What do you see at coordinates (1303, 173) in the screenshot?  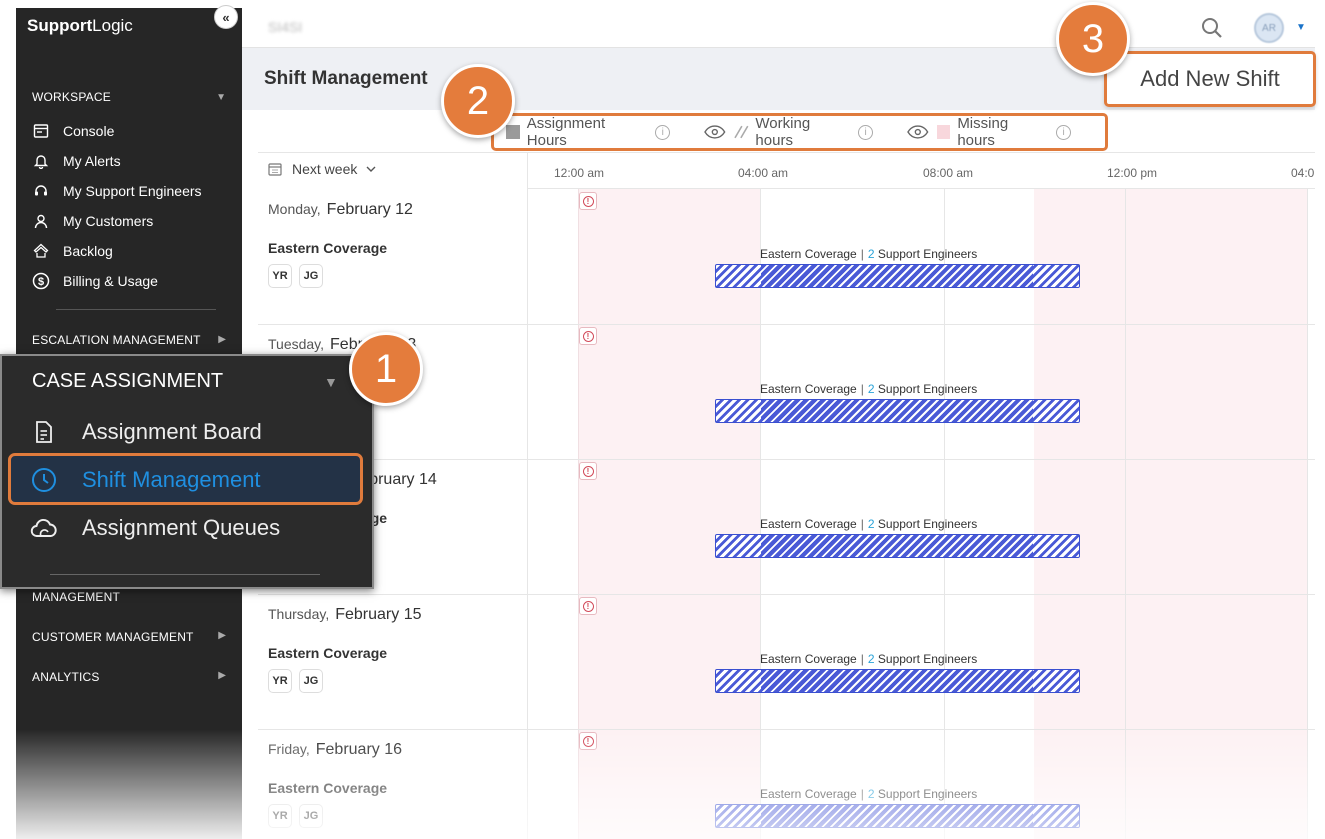 I see `tick-label: 04:0` at bounding box center [1303, 173].